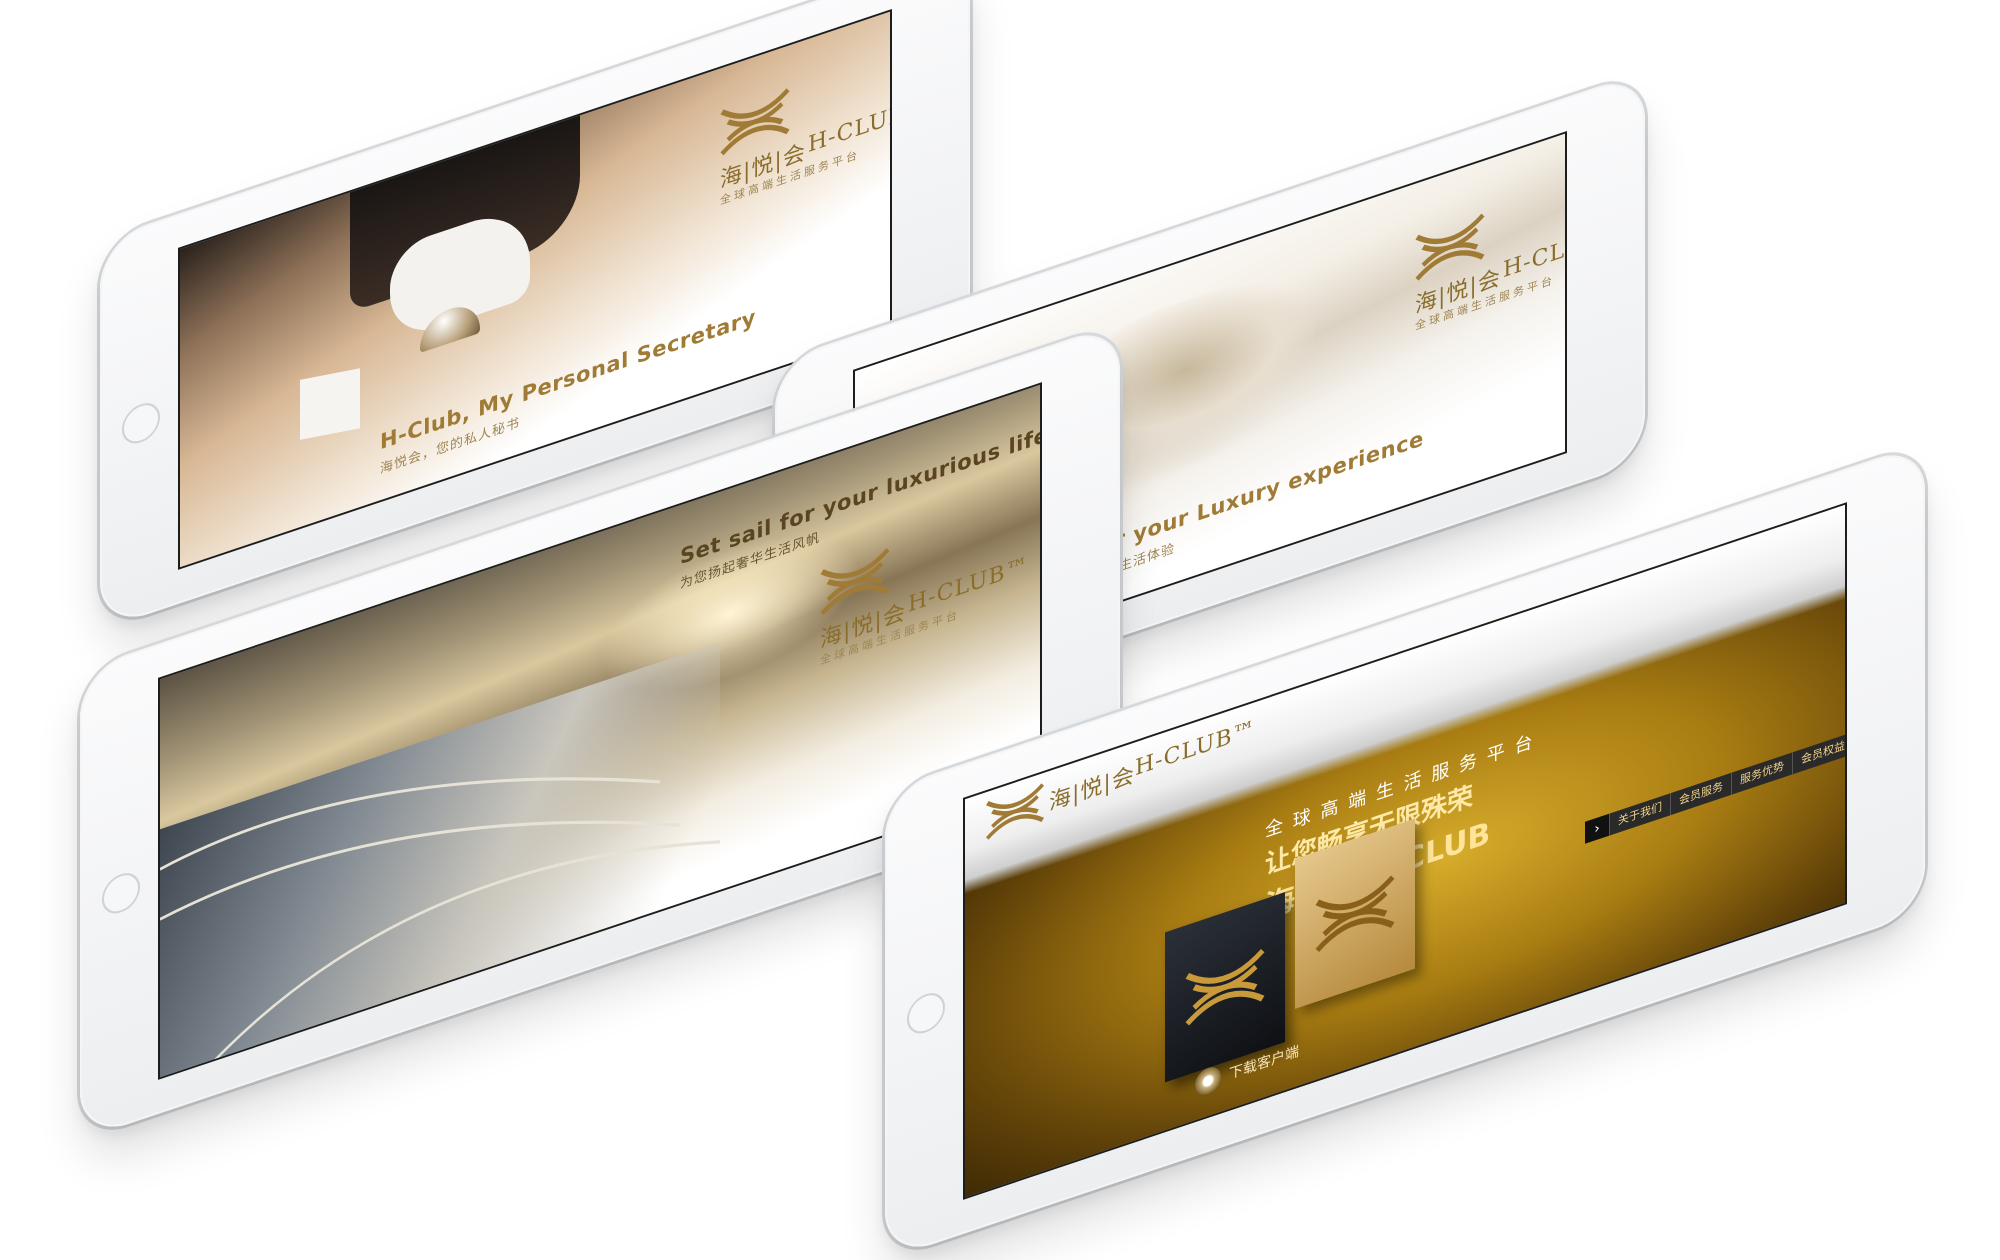 The height and width of the screenshot is (1260, 2000). I want to click on nav-bar: › 关于我们 会员服务 服务优势 会员权益, so click(1716, 788).